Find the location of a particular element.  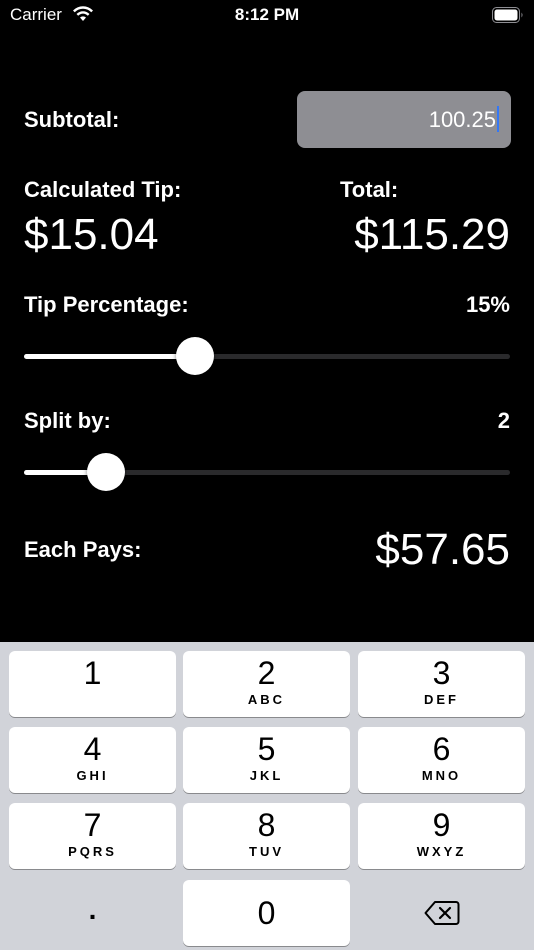

subtotal-value: 100.25 is located at coordinates (462, 119).